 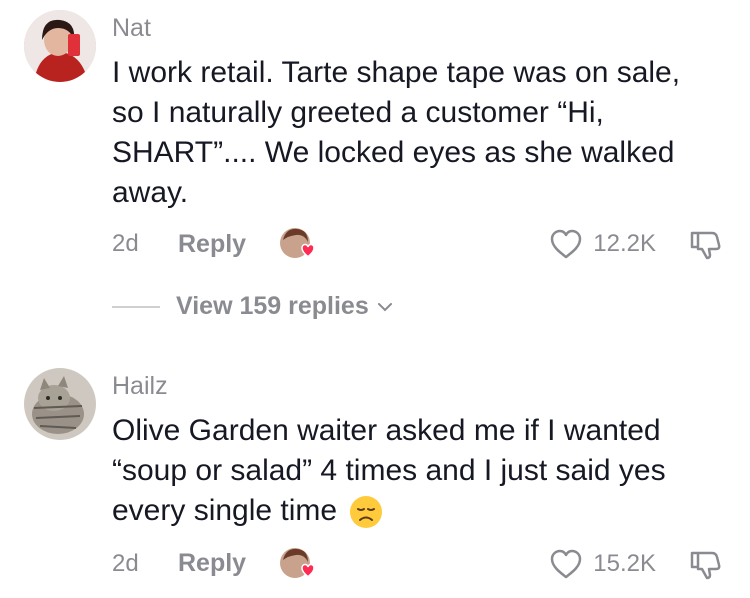 I want to click on comment-text-line: SHART”.... We locked eyes as she walked, so click(x=393, y=152).